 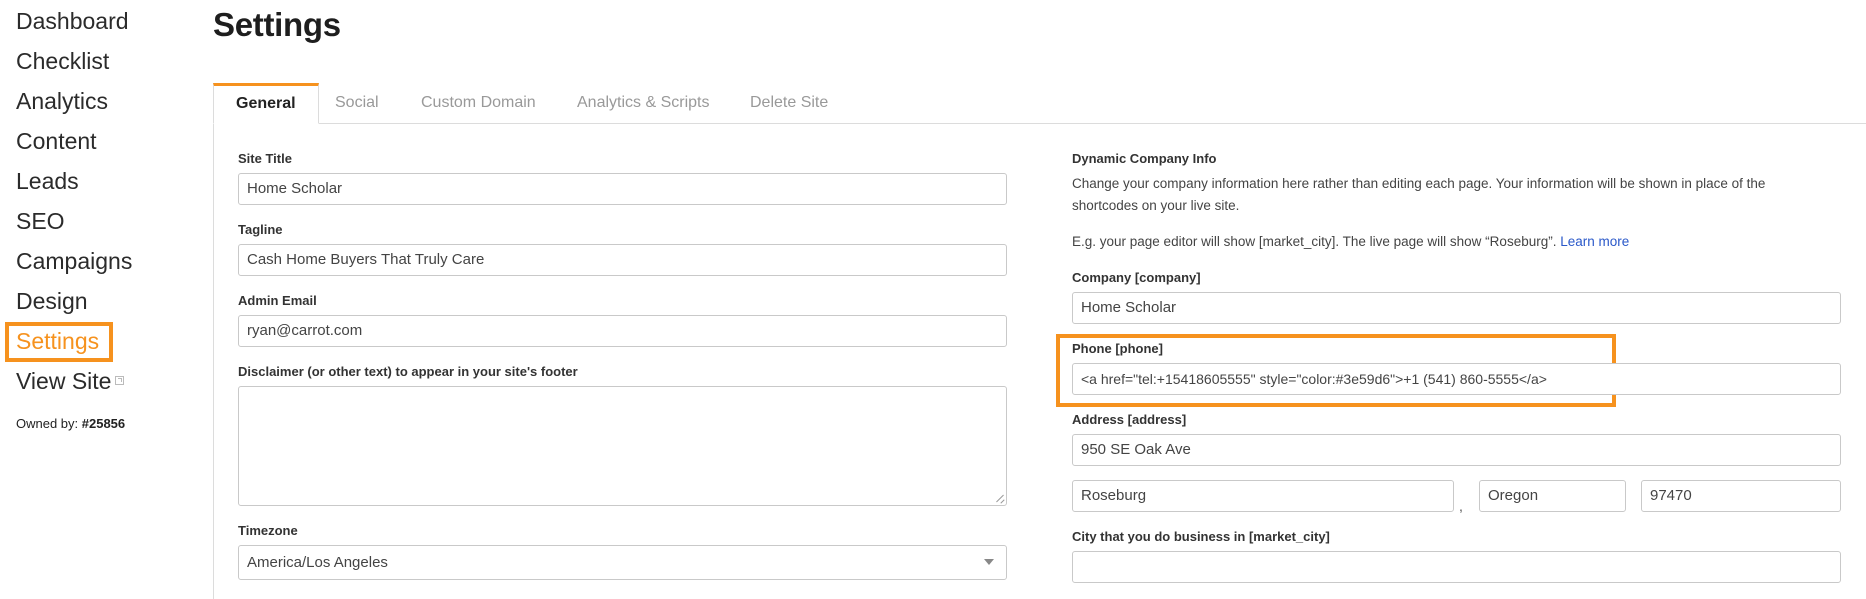 I want to click on tagline-input: Cash Home Buyers That Truly Care, so click(x=622, y=260).